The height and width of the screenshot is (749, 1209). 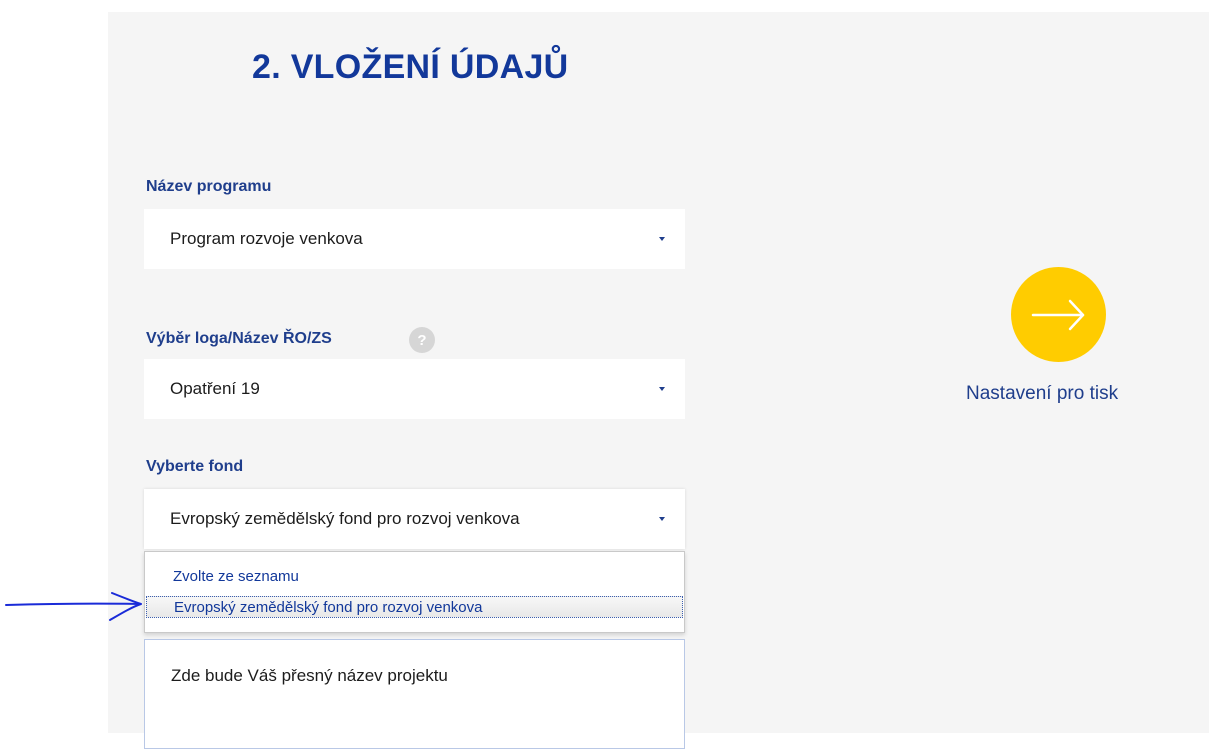 I want to click on program-label: Název programu, so click(x=209, y=186).